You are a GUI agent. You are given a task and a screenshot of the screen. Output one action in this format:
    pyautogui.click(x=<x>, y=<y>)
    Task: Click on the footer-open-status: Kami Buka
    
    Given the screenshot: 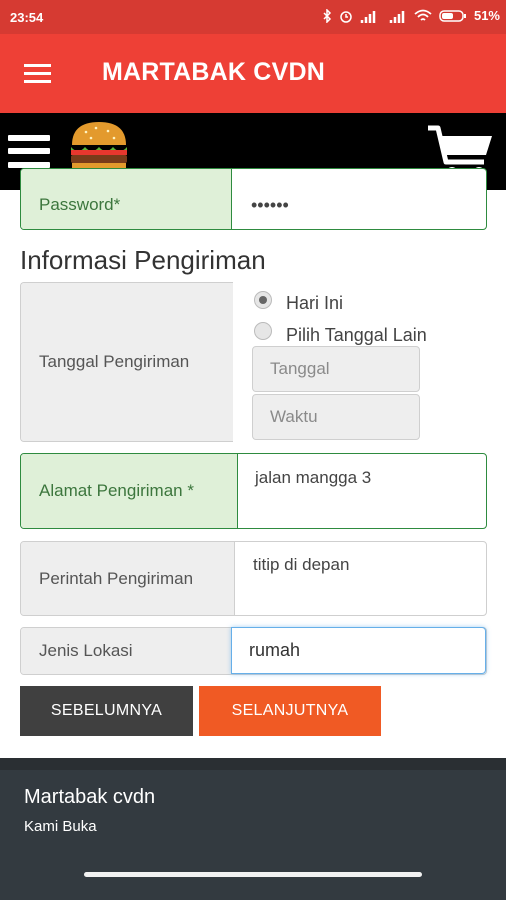 What is the action you would take?
    pyautogui.click(x=60, y=826)
    